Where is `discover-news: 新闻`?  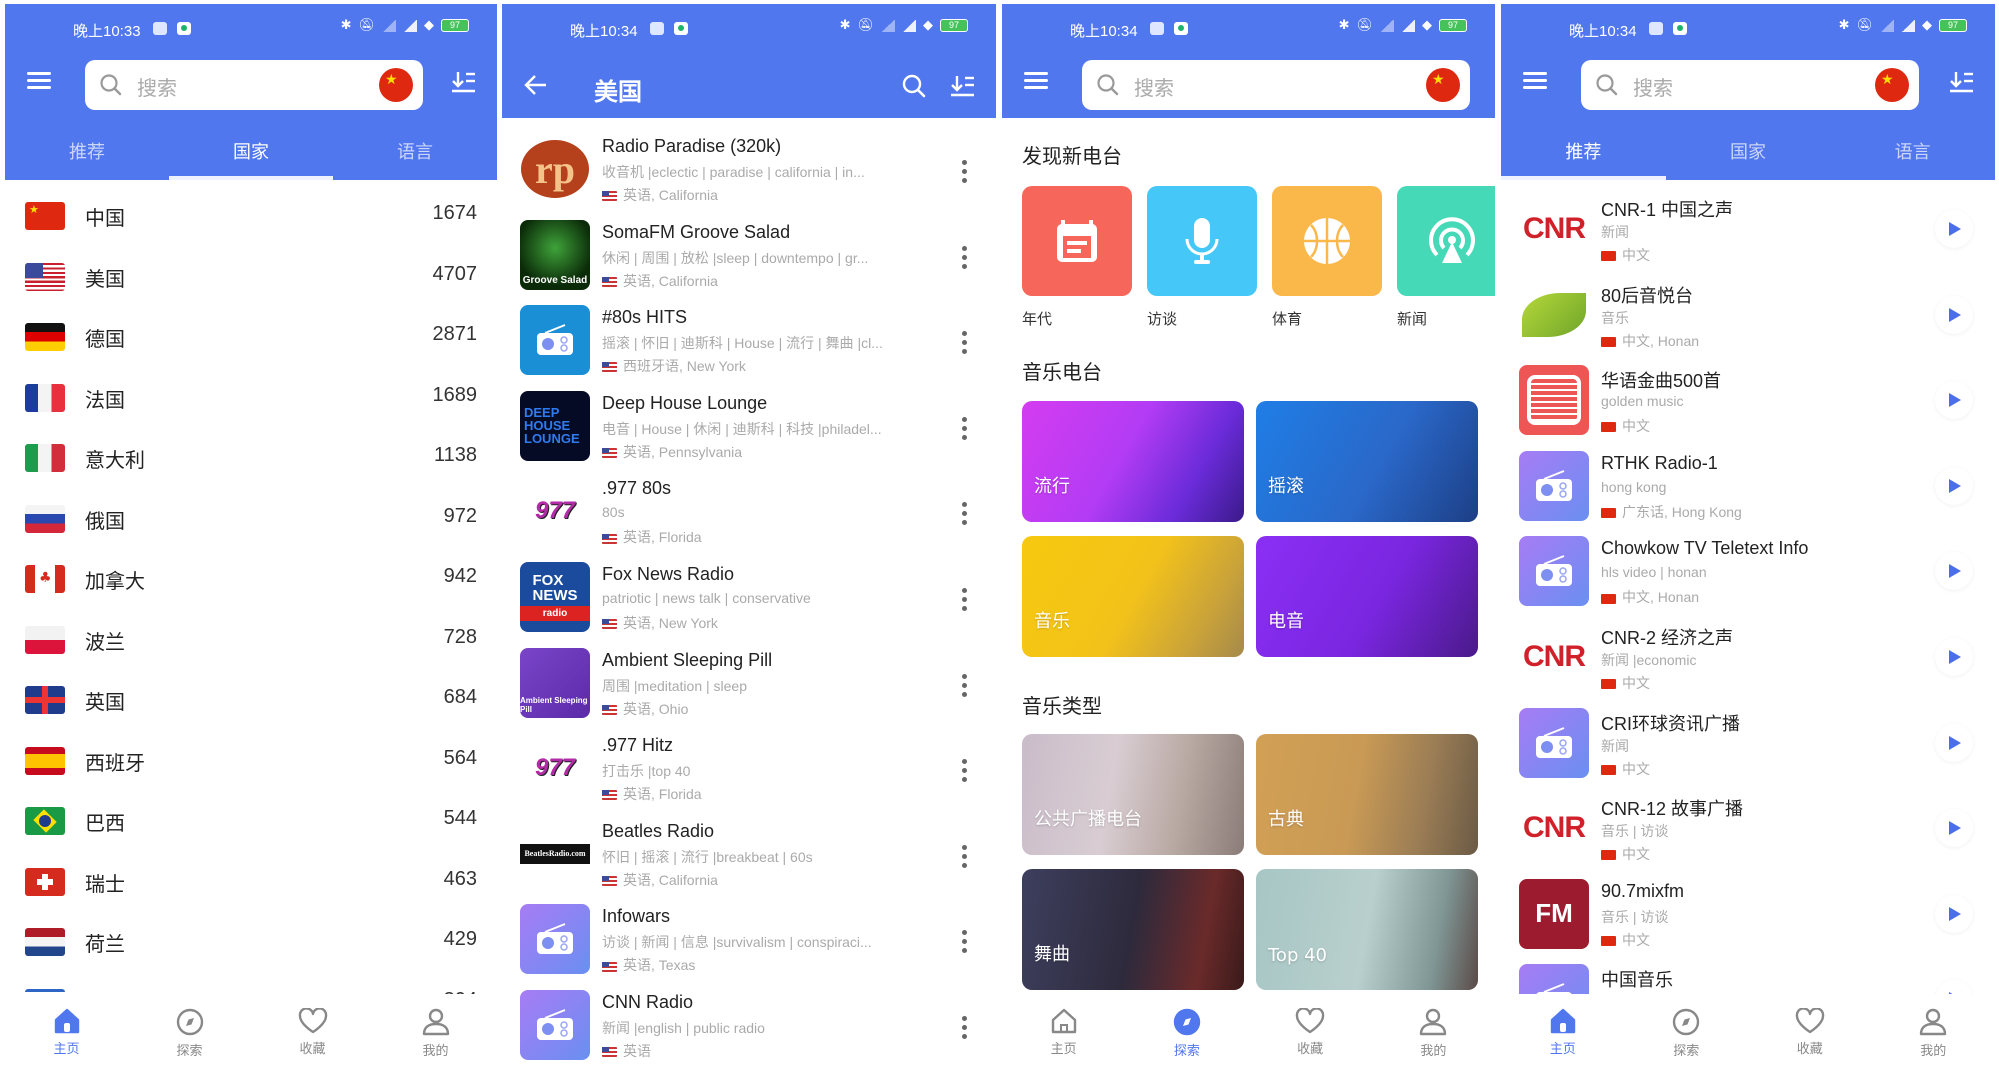
discover-news: 新闻 is located at coordinates (1446, 257).